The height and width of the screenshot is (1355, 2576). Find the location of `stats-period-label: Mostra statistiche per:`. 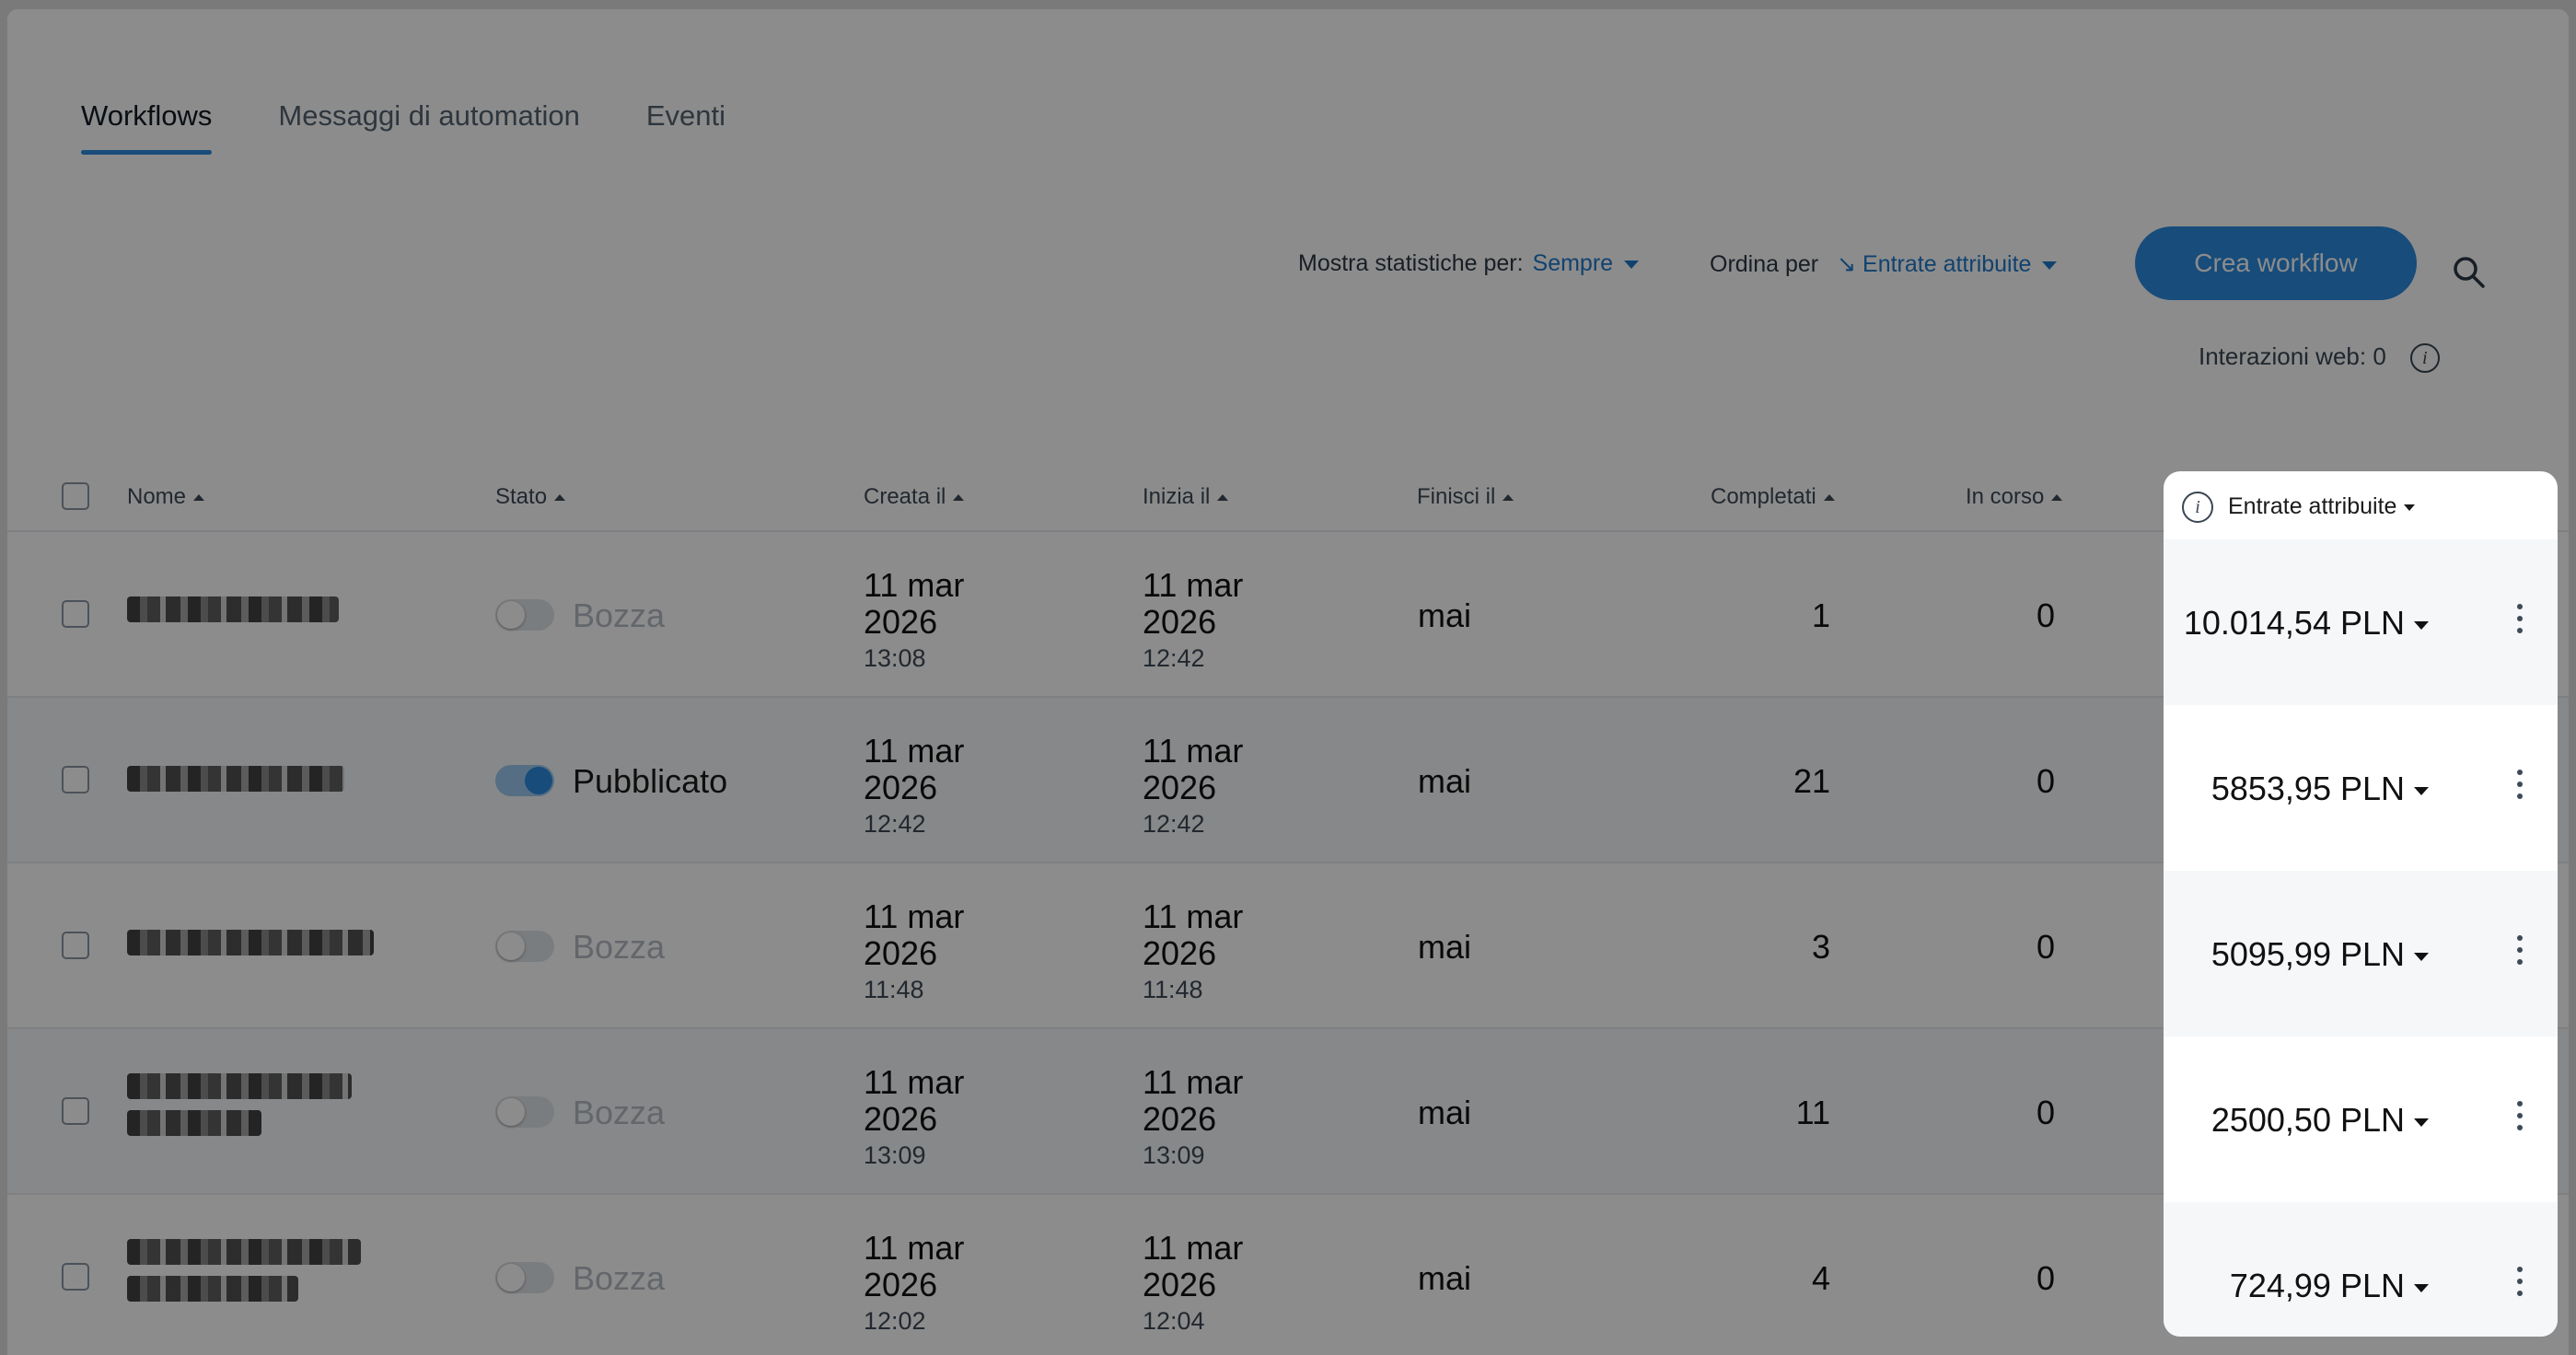

stats-period-label: Mostra statistiche per: is located at coordinates (1411, 263).